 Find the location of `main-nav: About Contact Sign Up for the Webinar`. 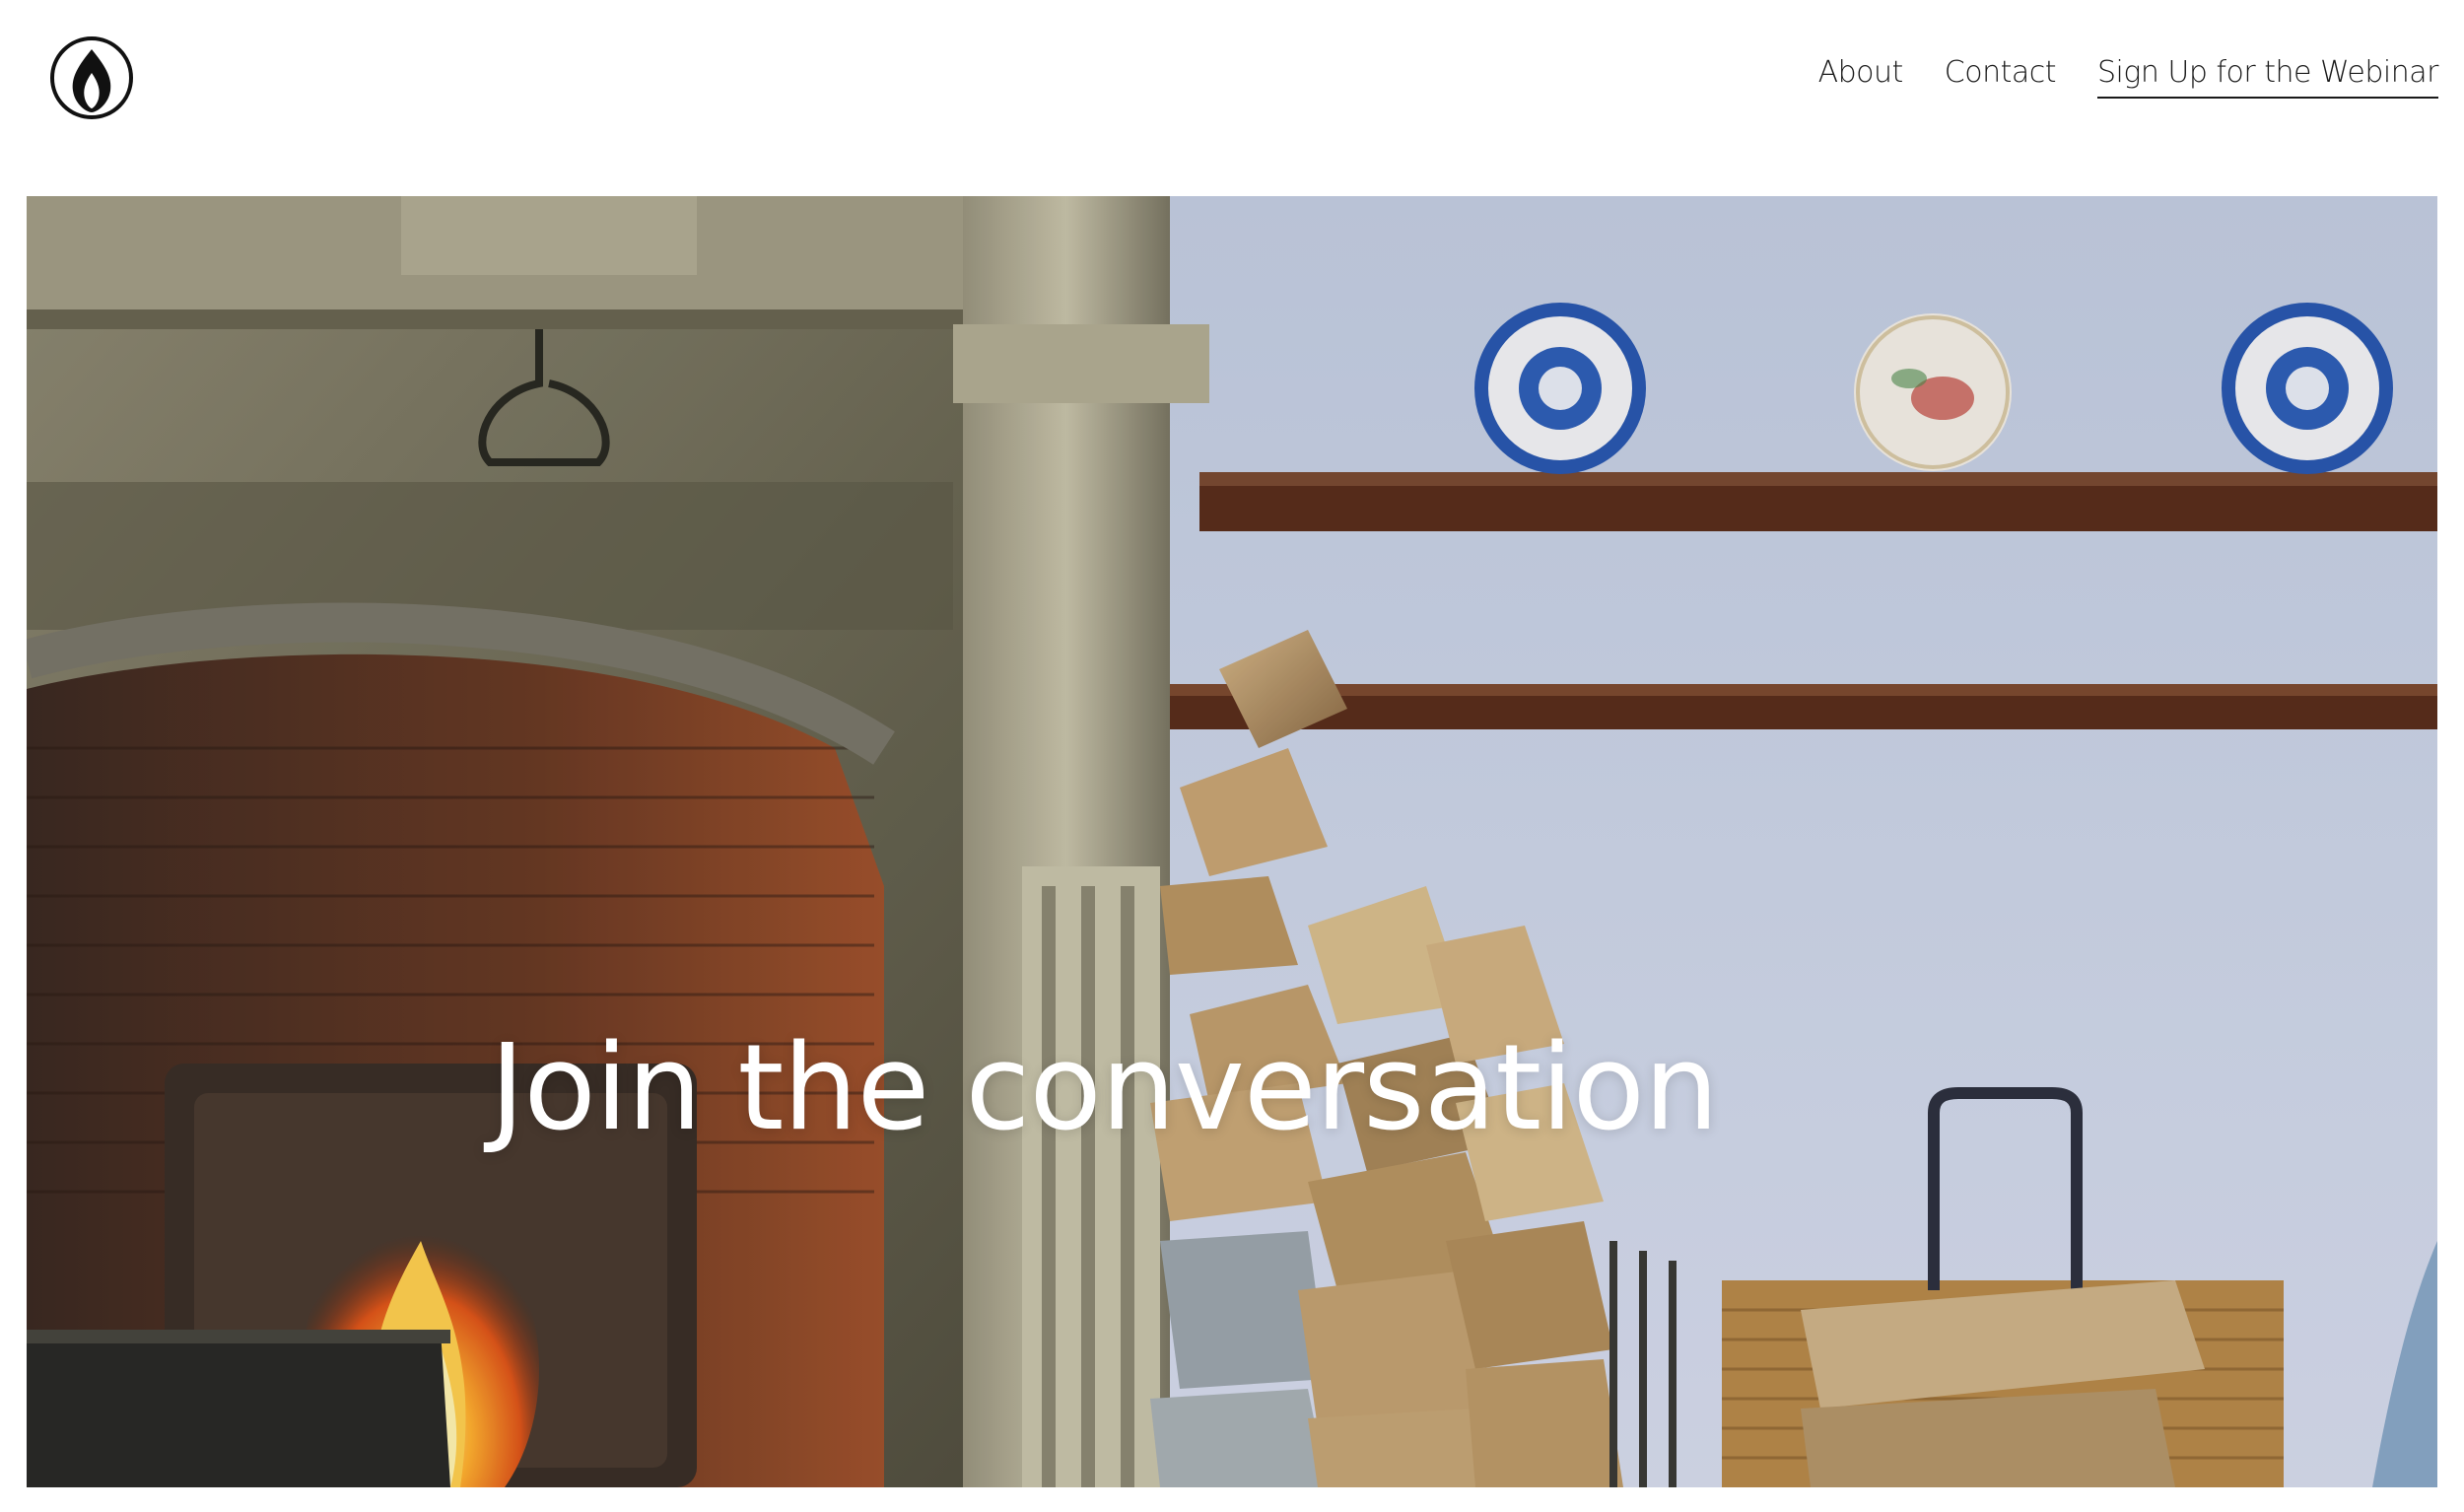

main-nav: About Contact Sign Up for the Webinar is located at coordinates (2128, 77).